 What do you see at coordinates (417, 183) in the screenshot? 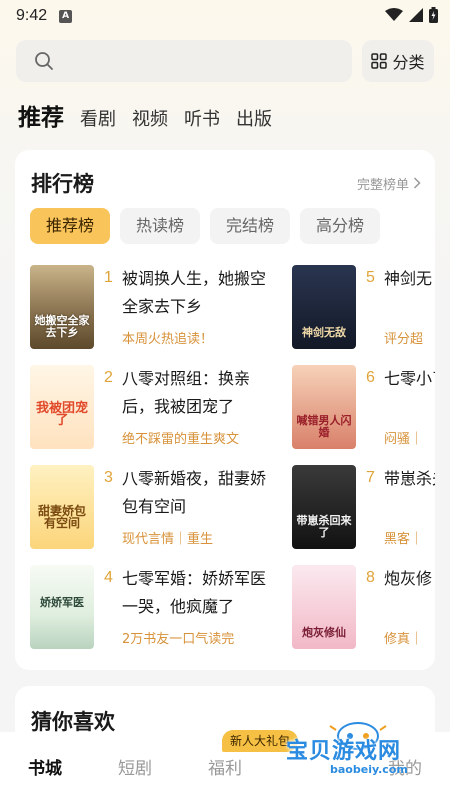
I see `chevron-right-icon` at bounding box center [417, 183].